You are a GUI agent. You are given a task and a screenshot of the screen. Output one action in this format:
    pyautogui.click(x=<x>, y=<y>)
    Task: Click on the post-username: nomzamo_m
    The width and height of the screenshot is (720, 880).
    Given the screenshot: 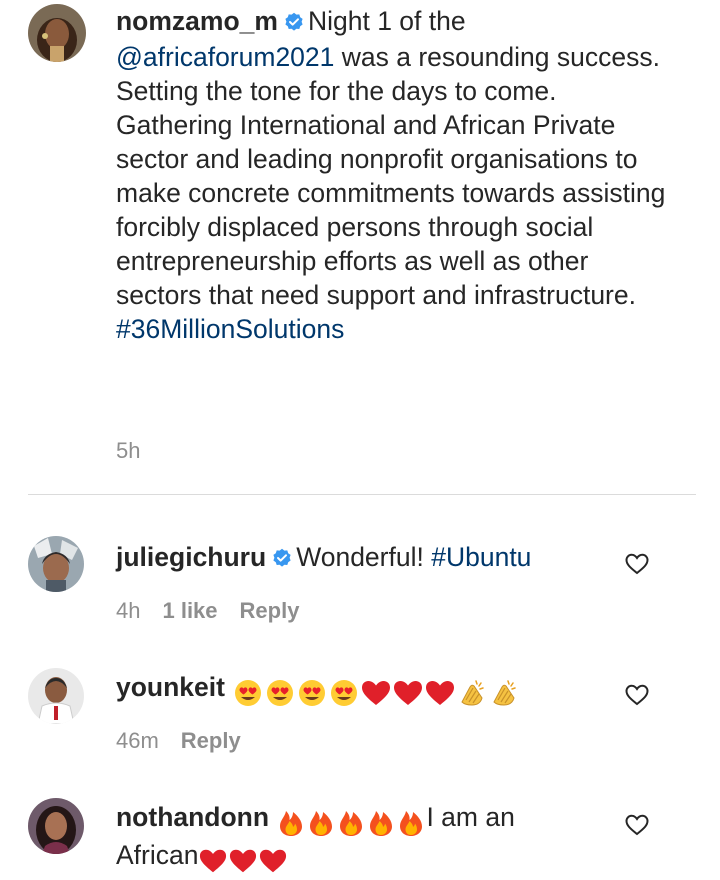 What is the action you would take?
    pyautogui.click(x=197, y=21)
    